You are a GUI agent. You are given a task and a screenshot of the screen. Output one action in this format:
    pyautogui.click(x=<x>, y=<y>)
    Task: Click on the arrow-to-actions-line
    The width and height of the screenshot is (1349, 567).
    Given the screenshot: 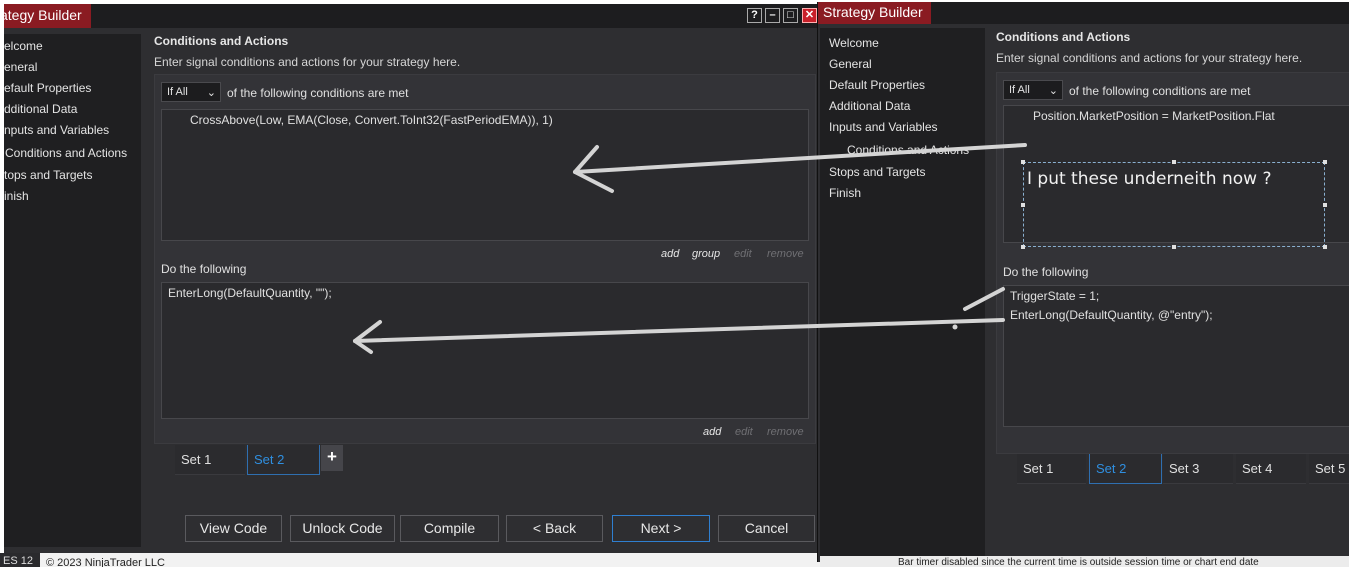 What is the action you would take?
    pyautogui.click(x=679, y=330)
    